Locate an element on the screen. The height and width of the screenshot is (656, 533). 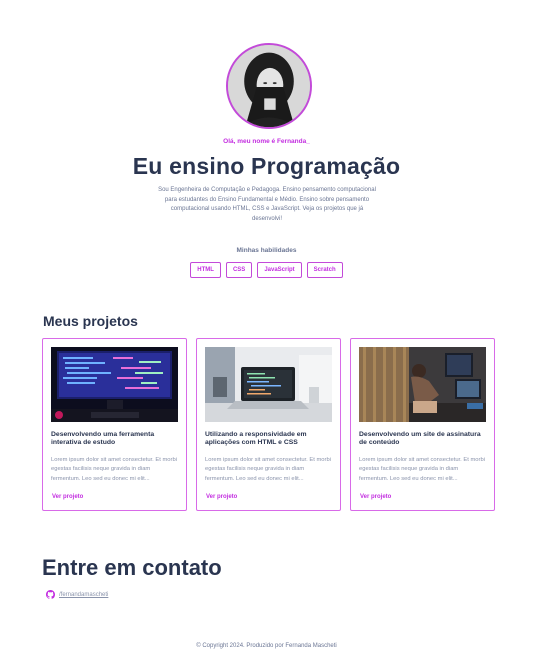
skill-badge-scratch: Scratch is located at coordinates (324, 270).